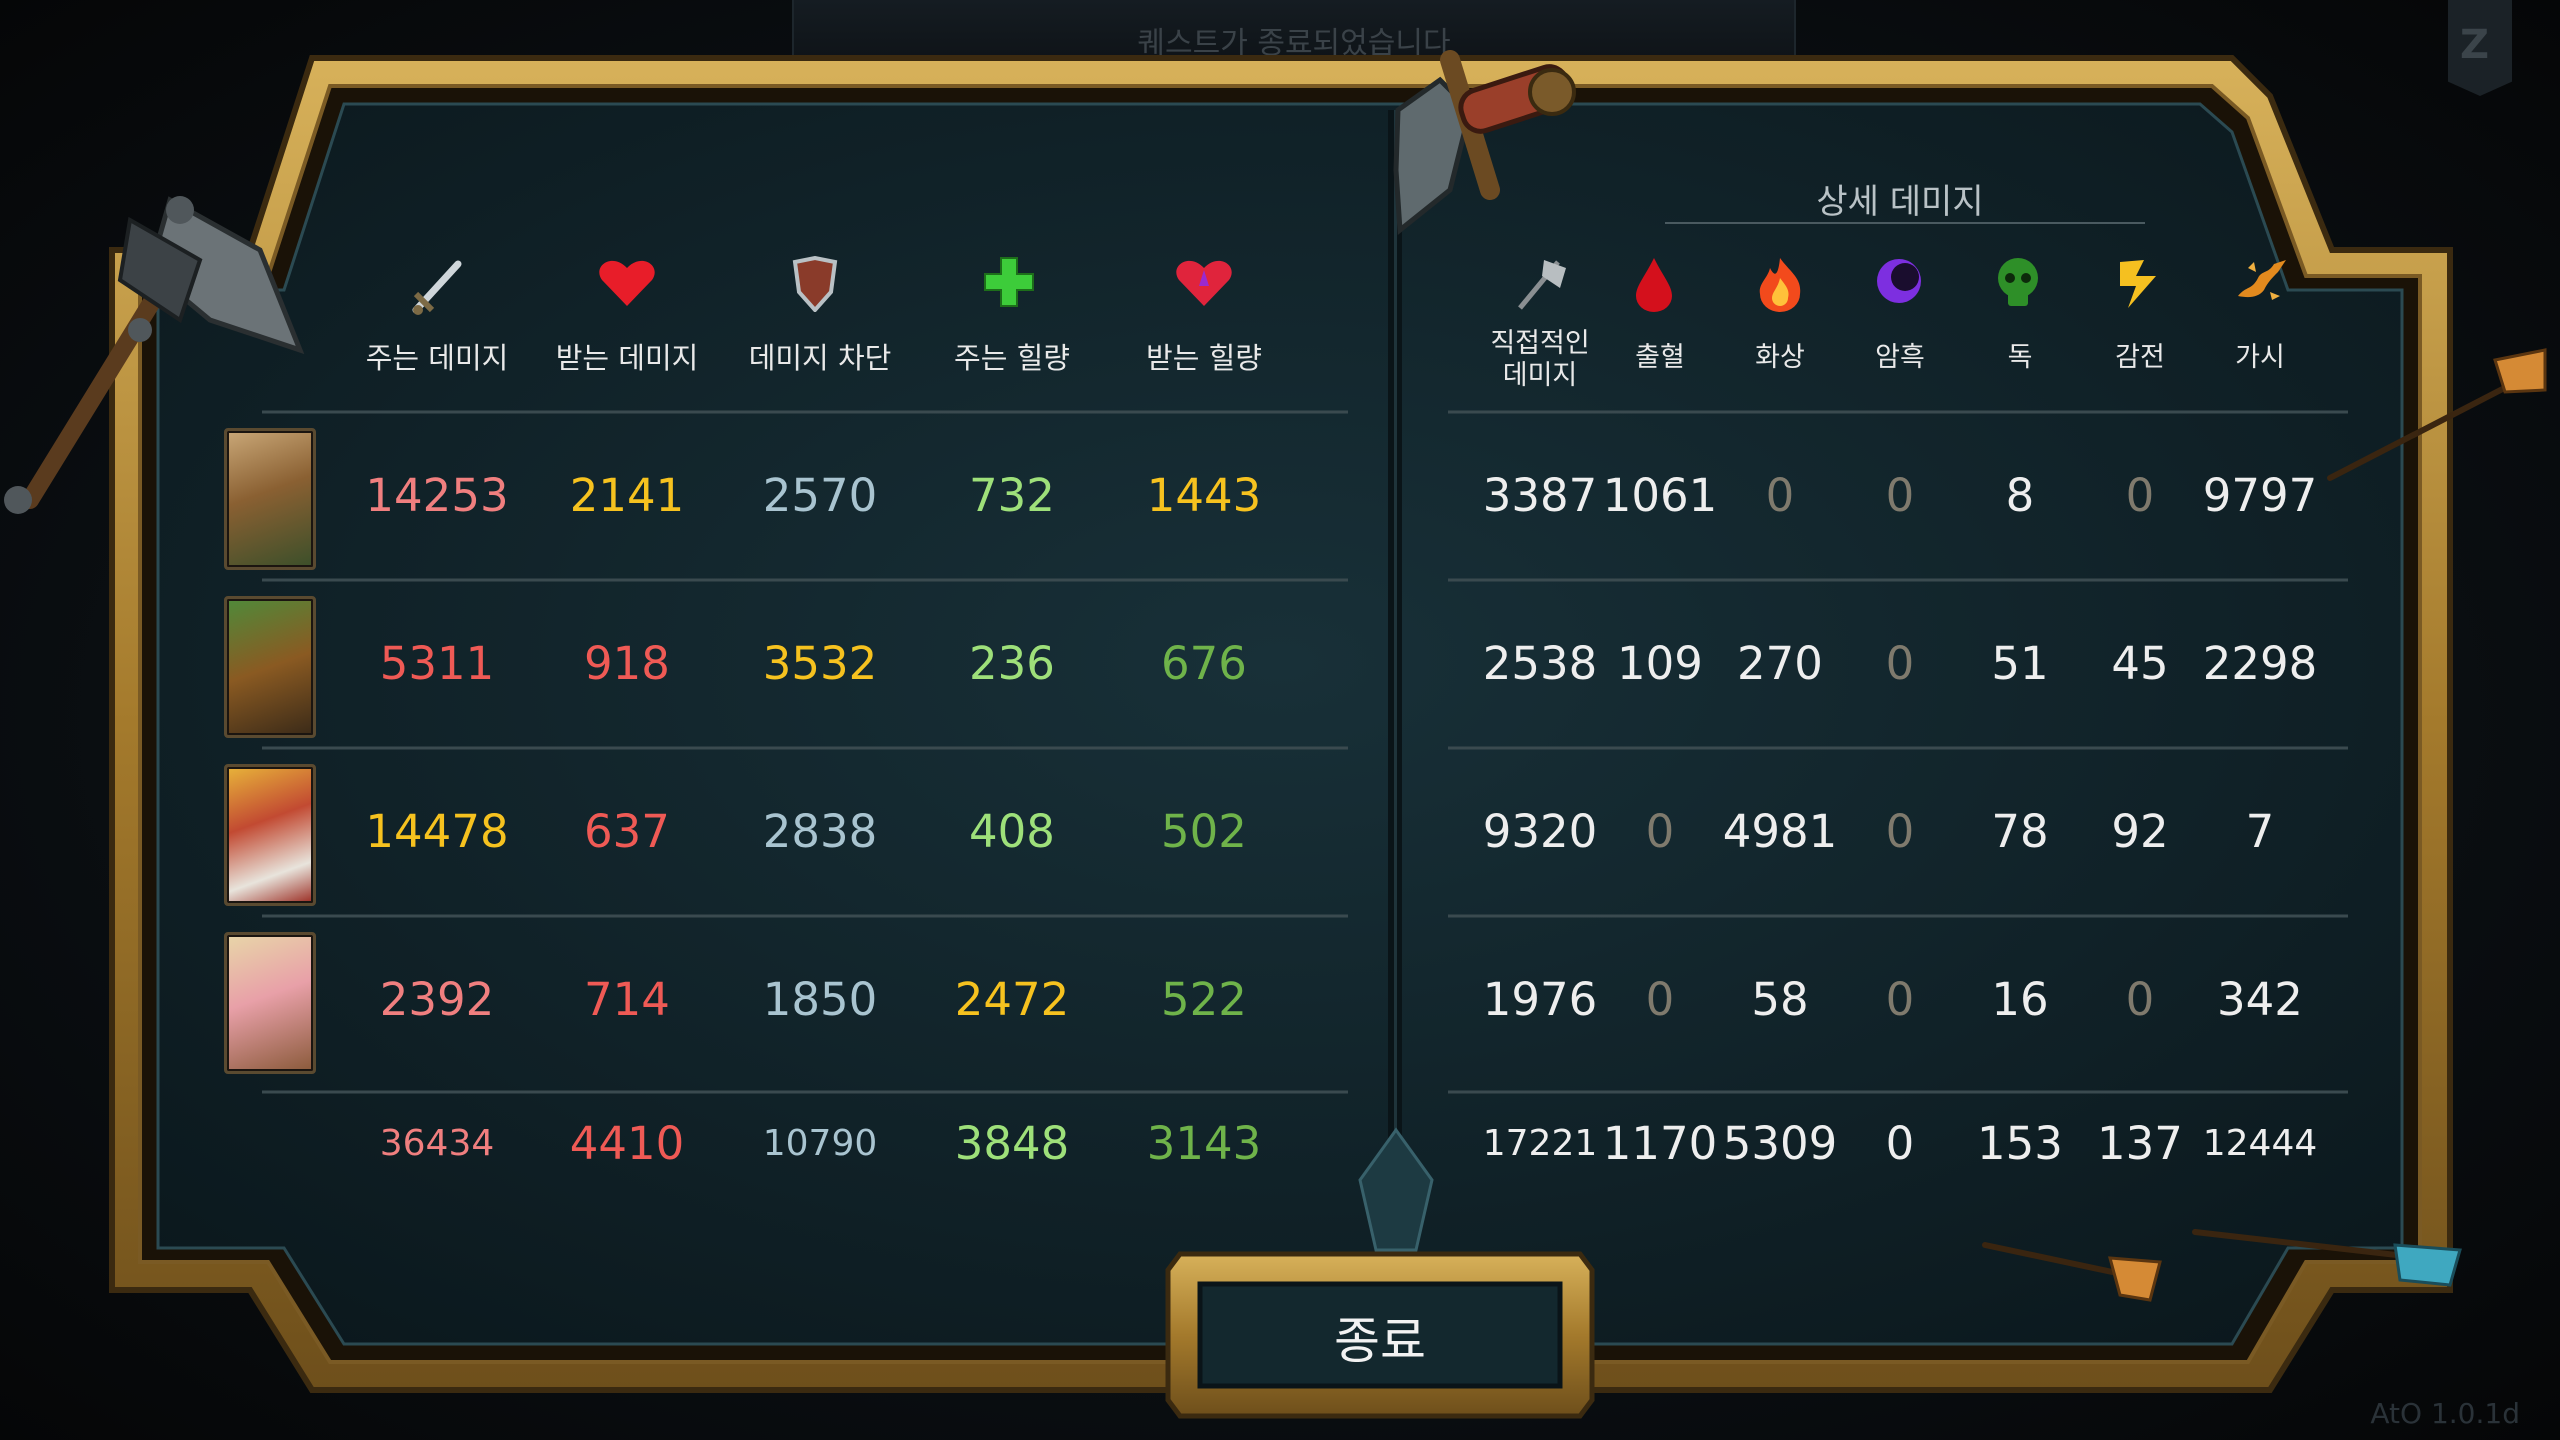 Image resolution: width=2560 pixels, height=1440 pixels. Describe the element at coordinates (820, 663) in the screenshot. I see `stat-cell: 3532` at that location.